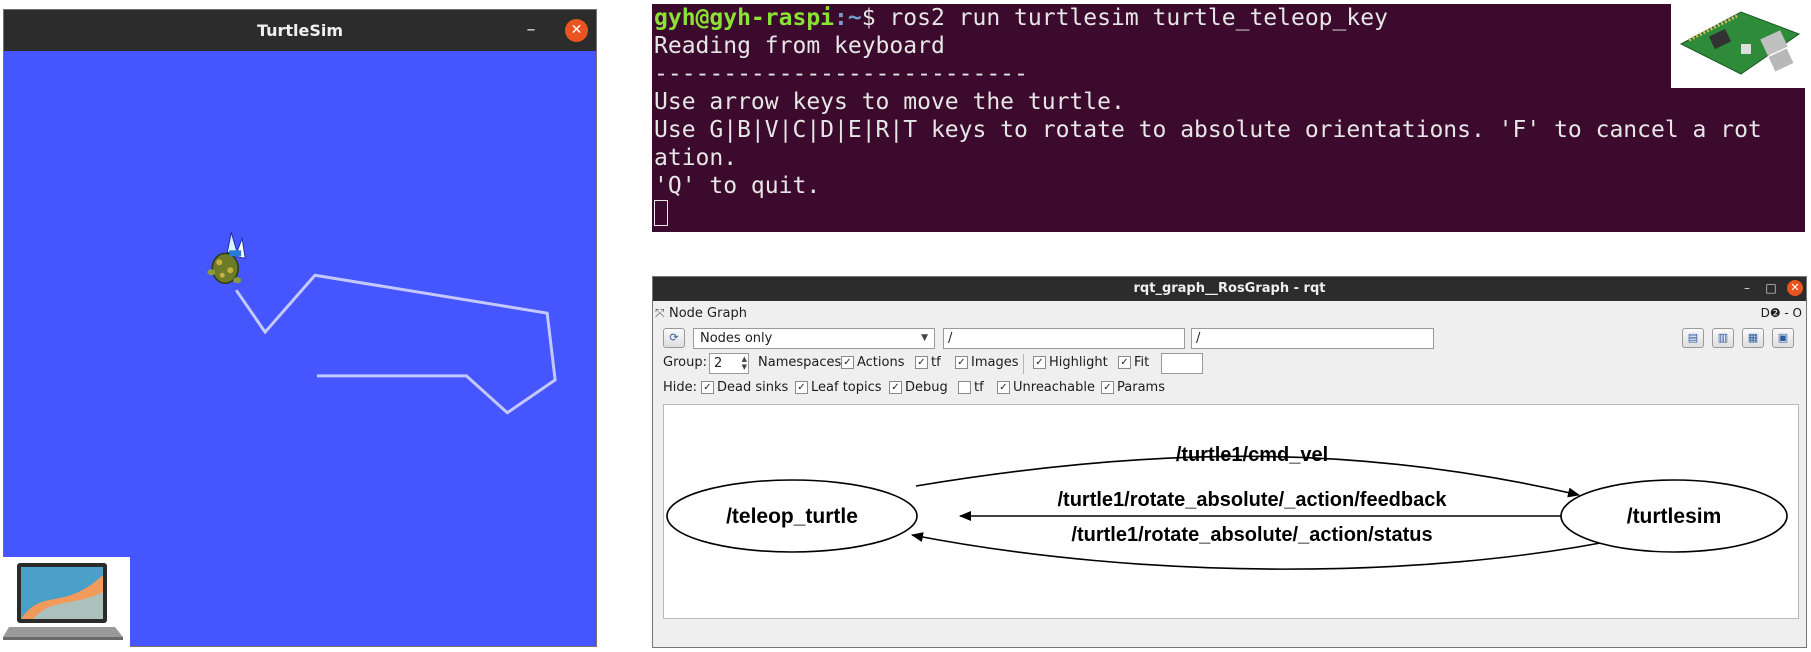 Image resolution: width=1811 pixels, height=652 pixels. I want to click on actions-checkbox: ✓, so click(847, 362).